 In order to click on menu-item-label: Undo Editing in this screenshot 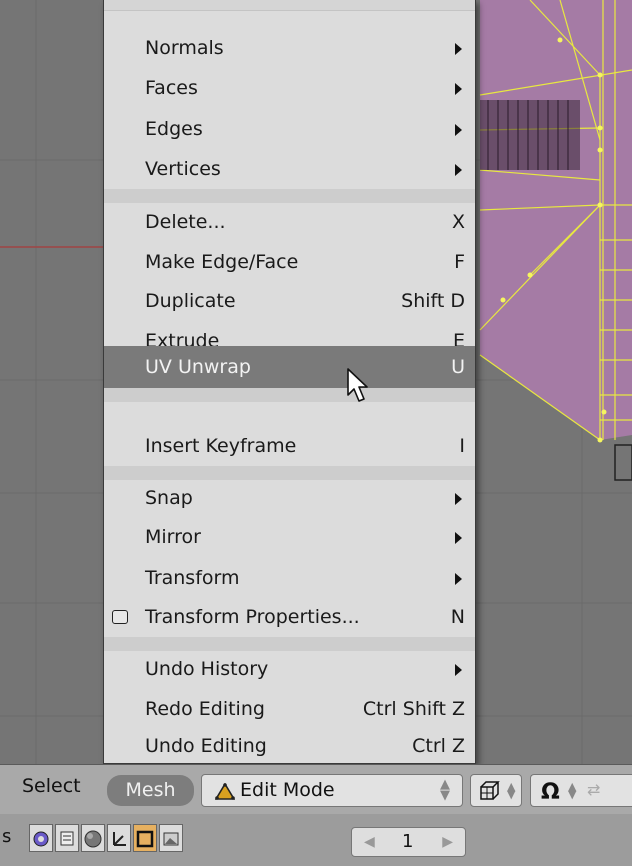, I will do `click(206, 746)`.